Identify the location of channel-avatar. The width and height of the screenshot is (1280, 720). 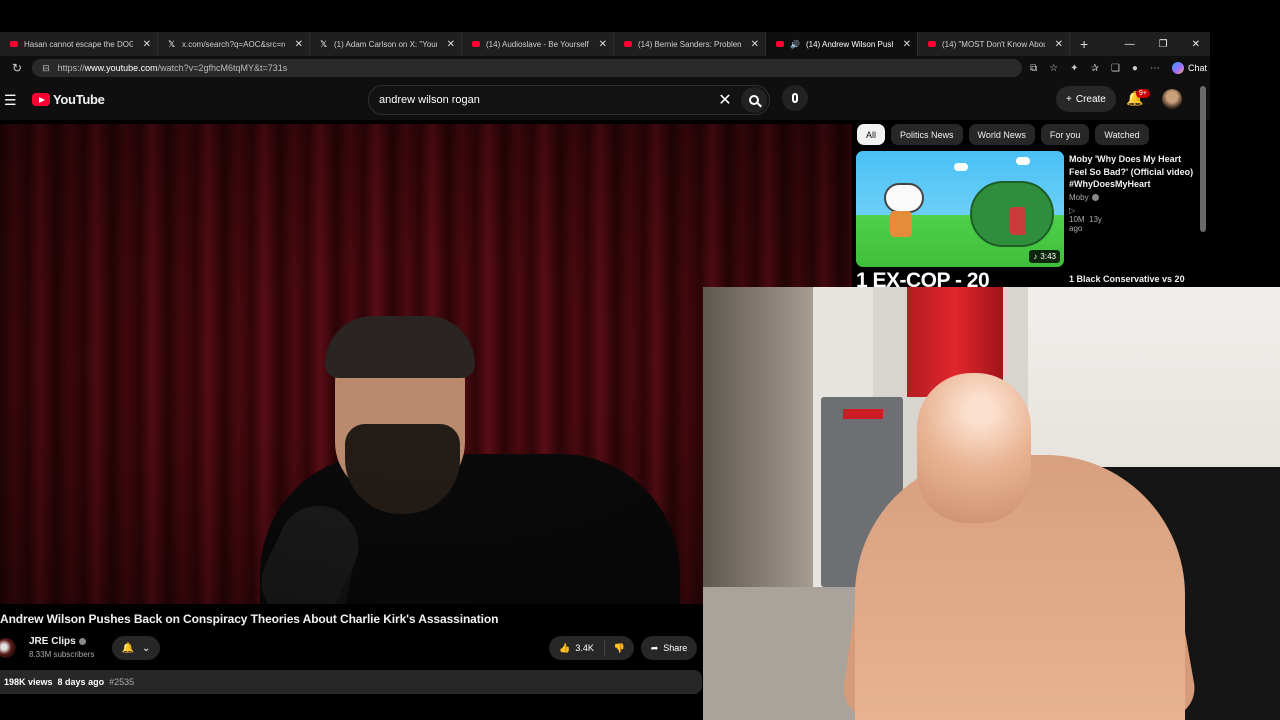
(8, 648).